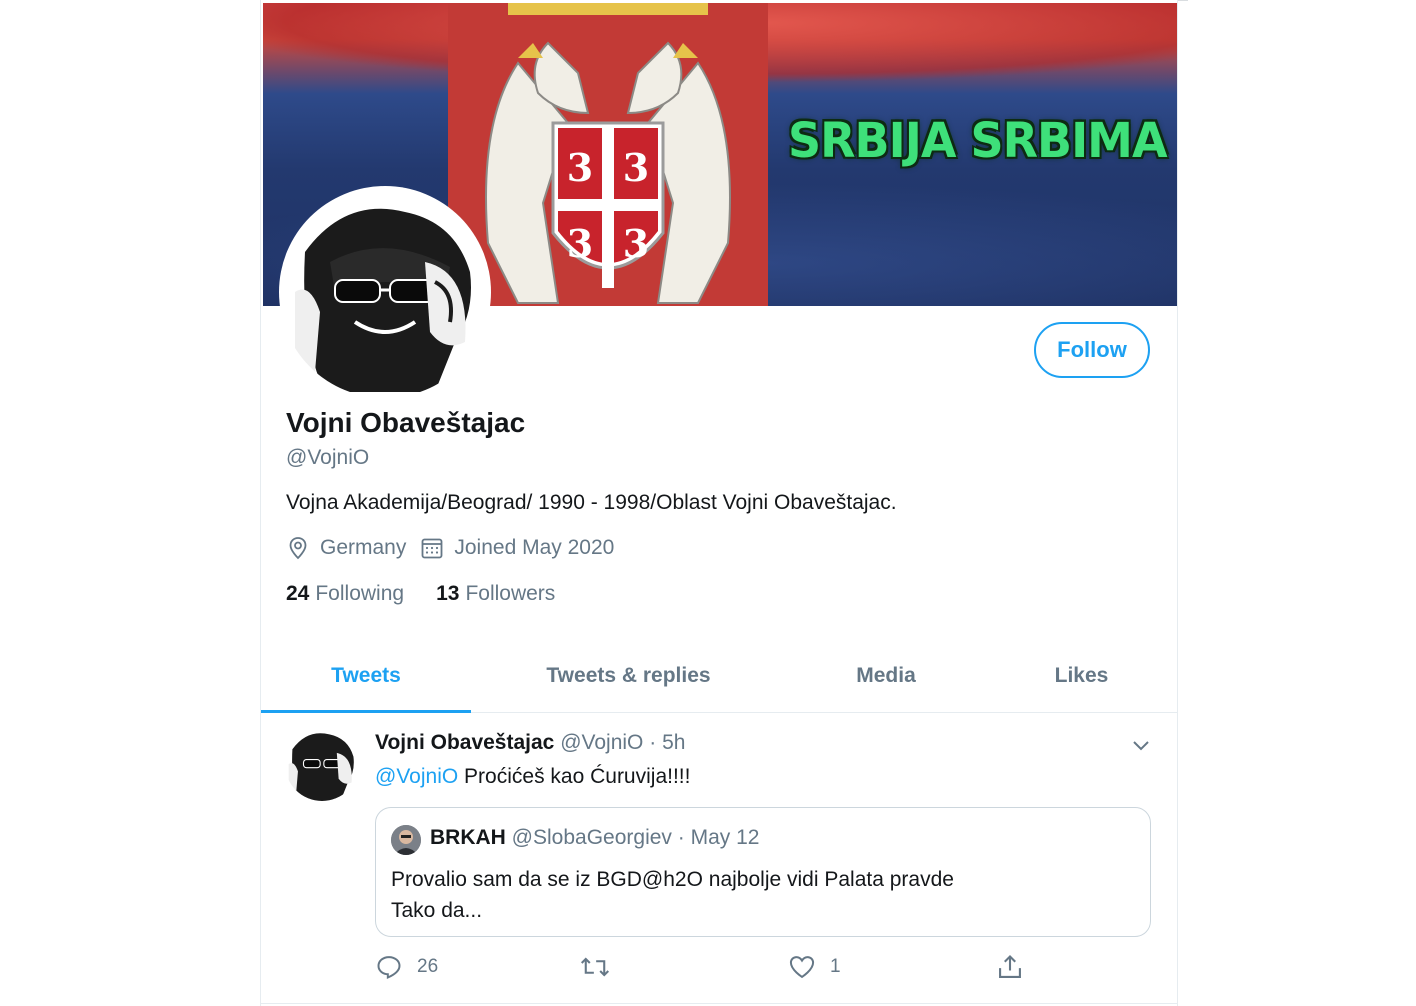  I want to click on profile-meta: Germany Joined May 2020, so click(457, 548).